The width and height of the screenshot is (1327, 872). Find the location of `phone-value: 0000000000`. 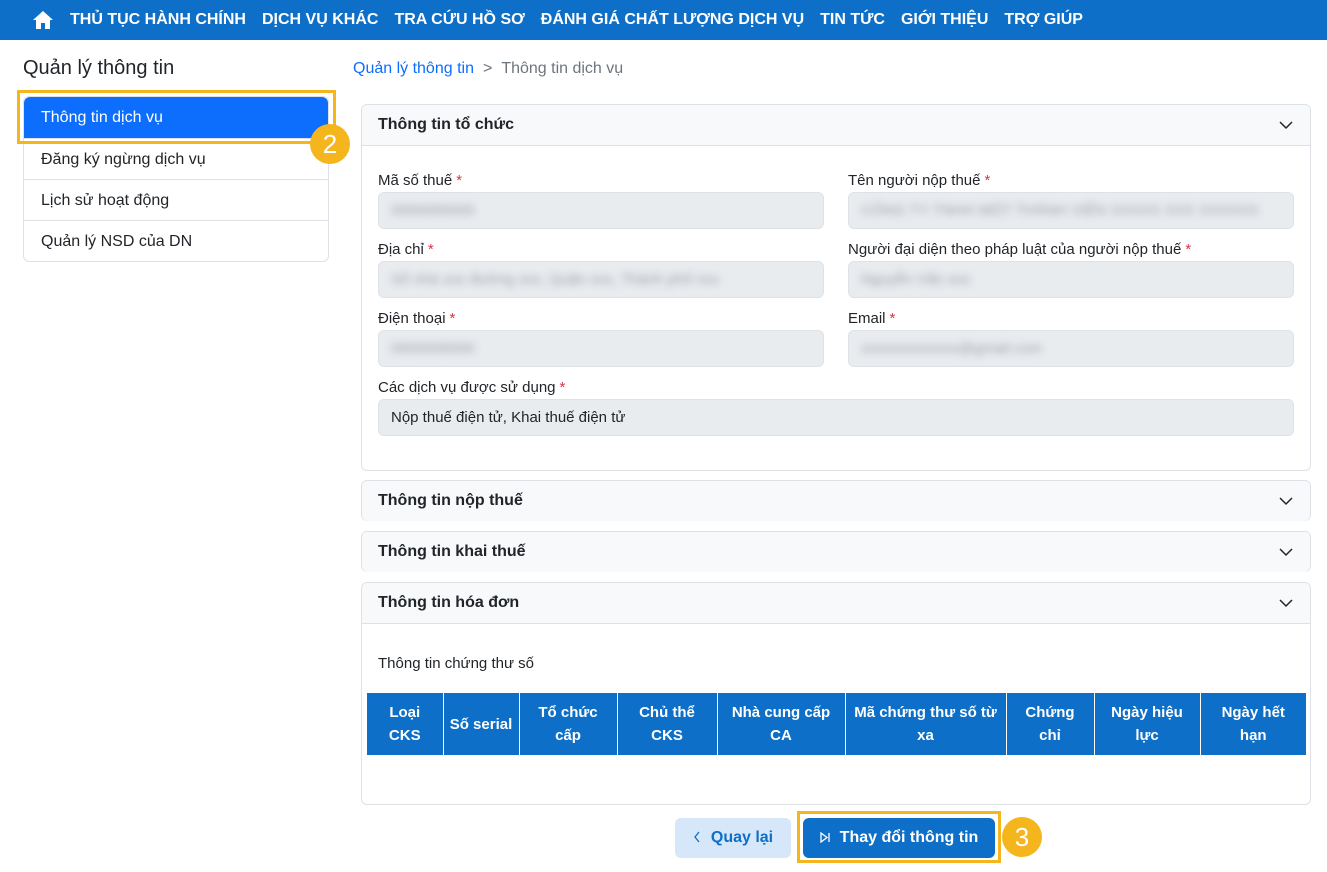

phone-value: 0000000000 is located at coordinates (433, 348).